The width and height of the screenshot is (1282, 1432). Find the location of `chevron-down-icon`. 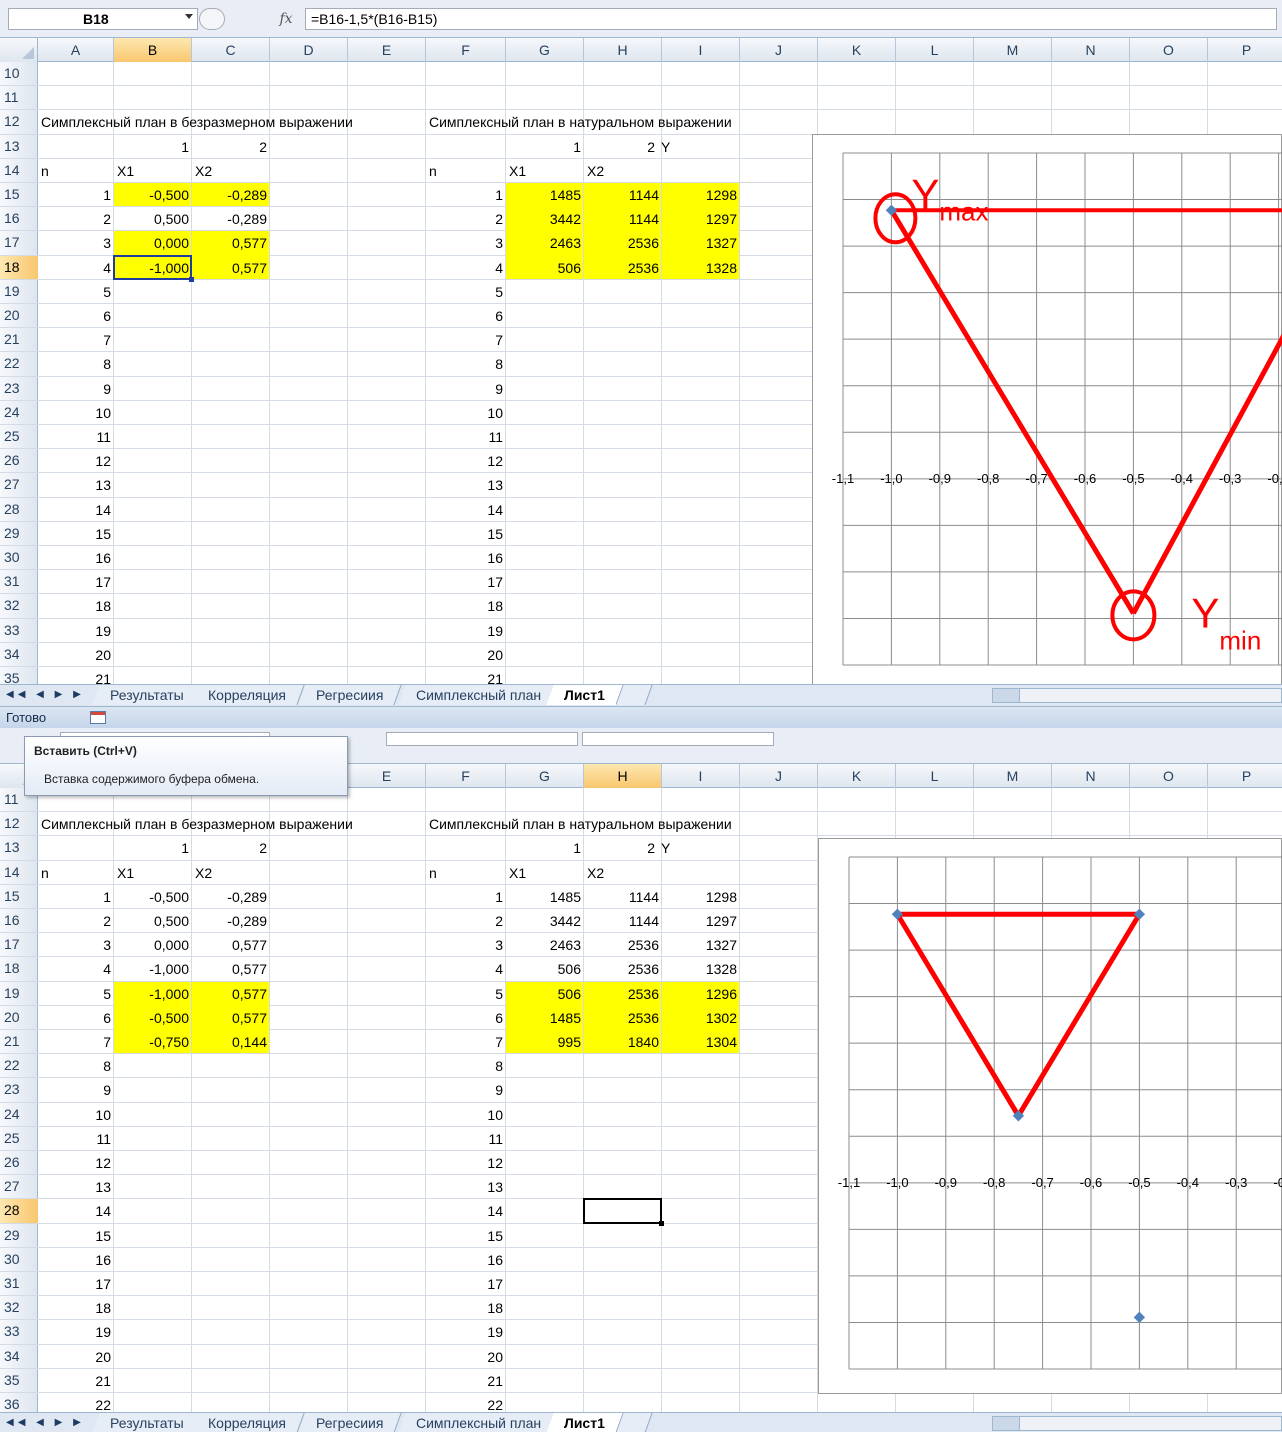

chevron-down-icon is located at coordinates (189, 16).